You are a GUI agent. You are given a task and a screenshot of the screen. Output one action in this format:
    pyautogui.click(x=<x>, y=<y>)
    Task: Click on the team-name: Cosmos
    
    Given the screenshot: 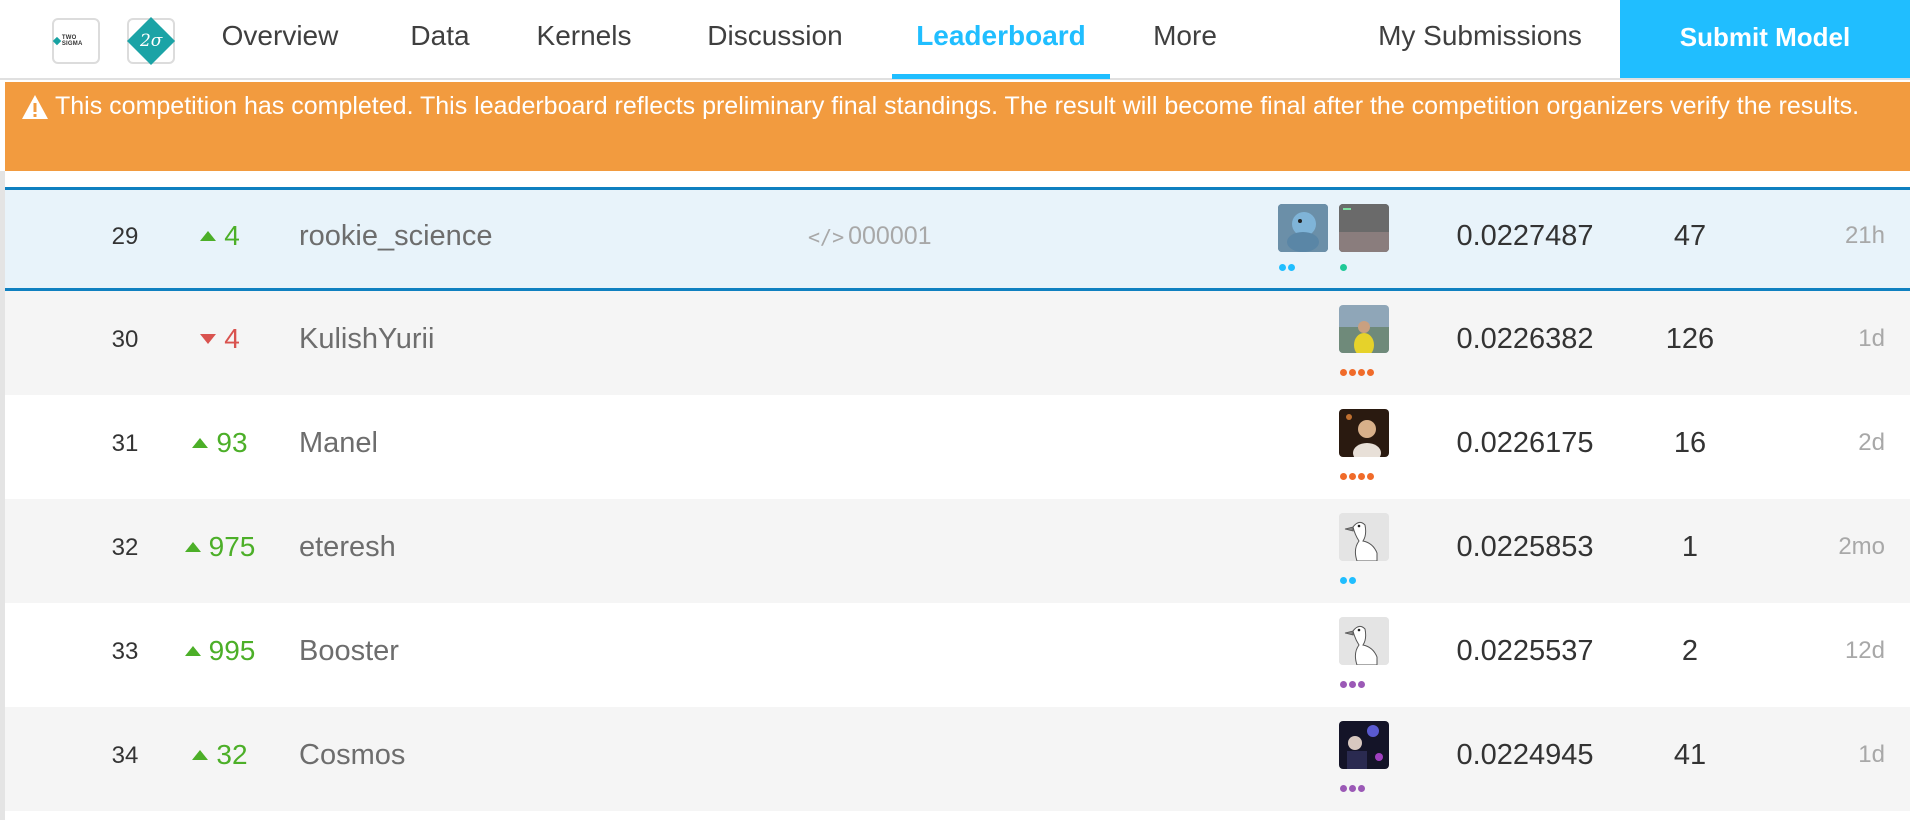 What is the action you would take?
    pyautogui.click(x=352, y=755)
    